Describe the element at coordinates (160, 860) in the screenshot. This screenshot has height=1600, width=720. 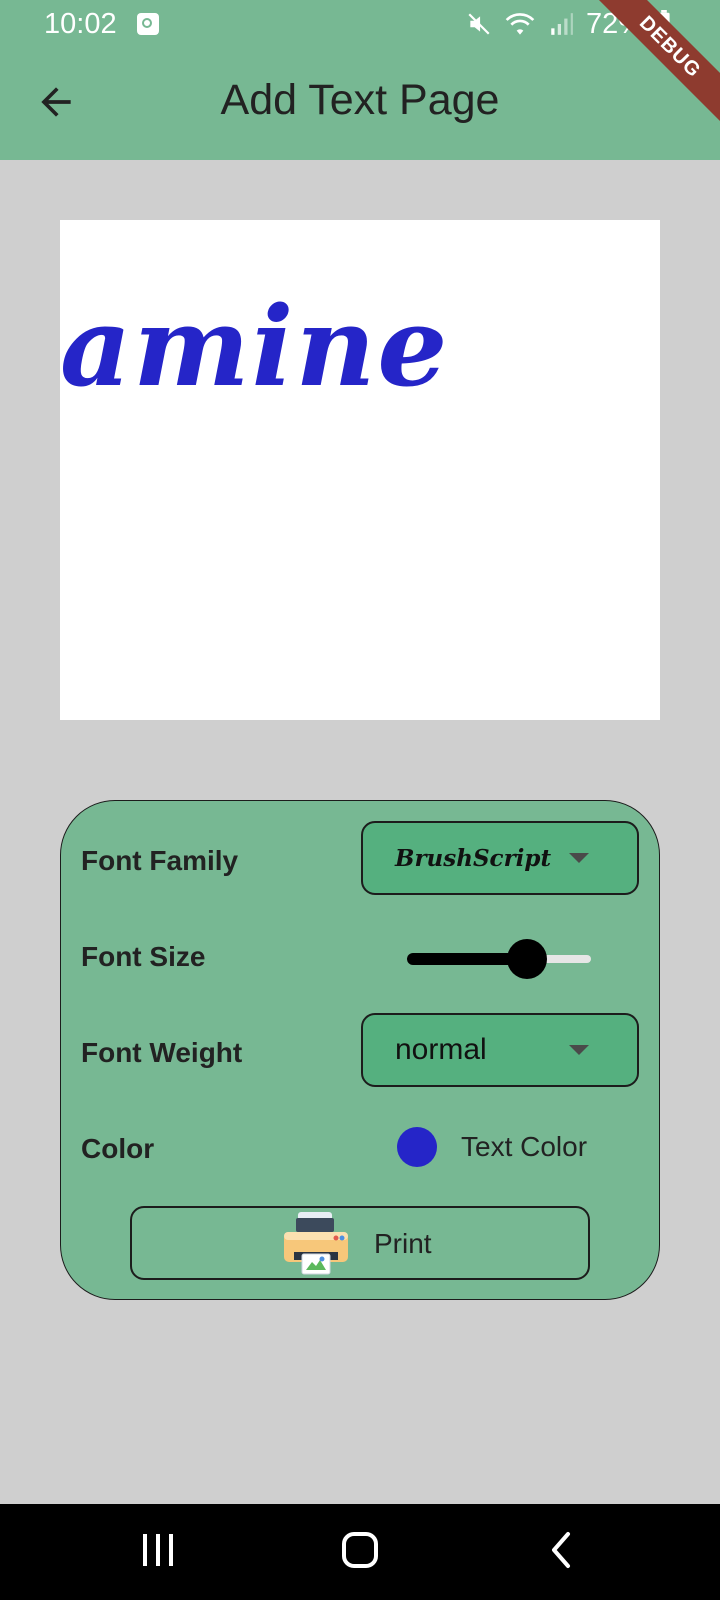
I see `font-family-label: Font Family` at that location.